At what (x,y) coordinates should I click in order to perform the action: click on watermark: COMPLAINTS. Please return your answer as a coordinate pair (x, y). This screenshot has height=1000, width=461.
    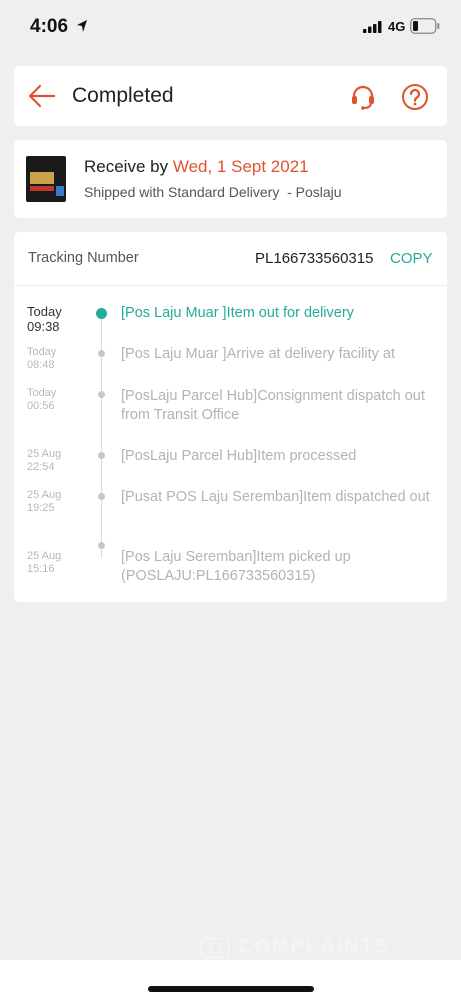
    Looking at the image, I should click on (310, 948).